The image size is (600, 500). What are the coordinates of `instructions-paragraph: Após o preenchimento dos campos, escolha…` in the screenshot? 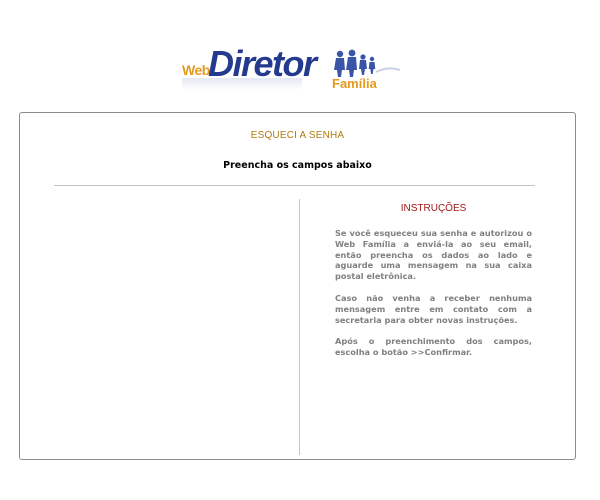 It's located at (433, 347).